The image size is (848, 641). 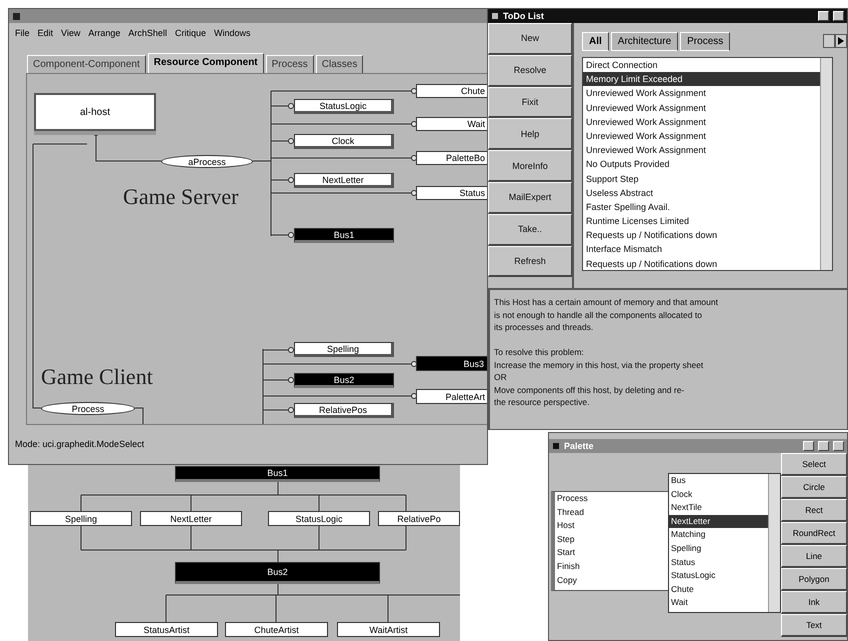 I want to click on tool-button: Select, so click(x=814, y=464).